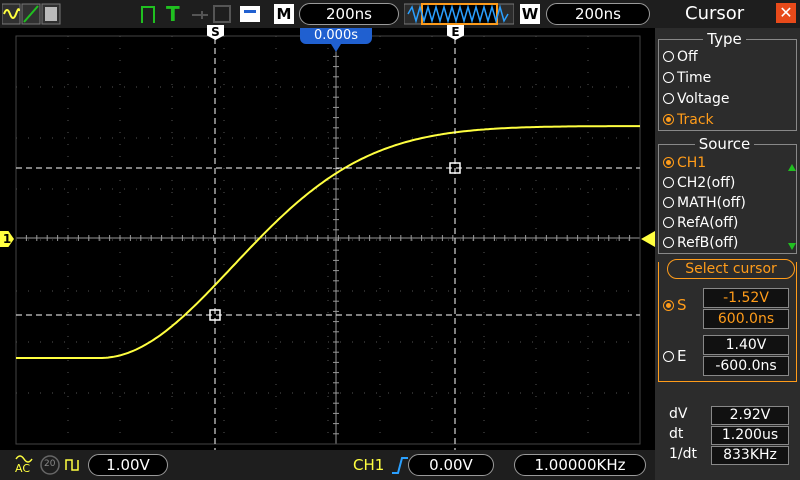 This screenshot has width=800, height=480. Describe the element at coordinates (530, 14) in the screenshot. I see `window-label: W` at that location.